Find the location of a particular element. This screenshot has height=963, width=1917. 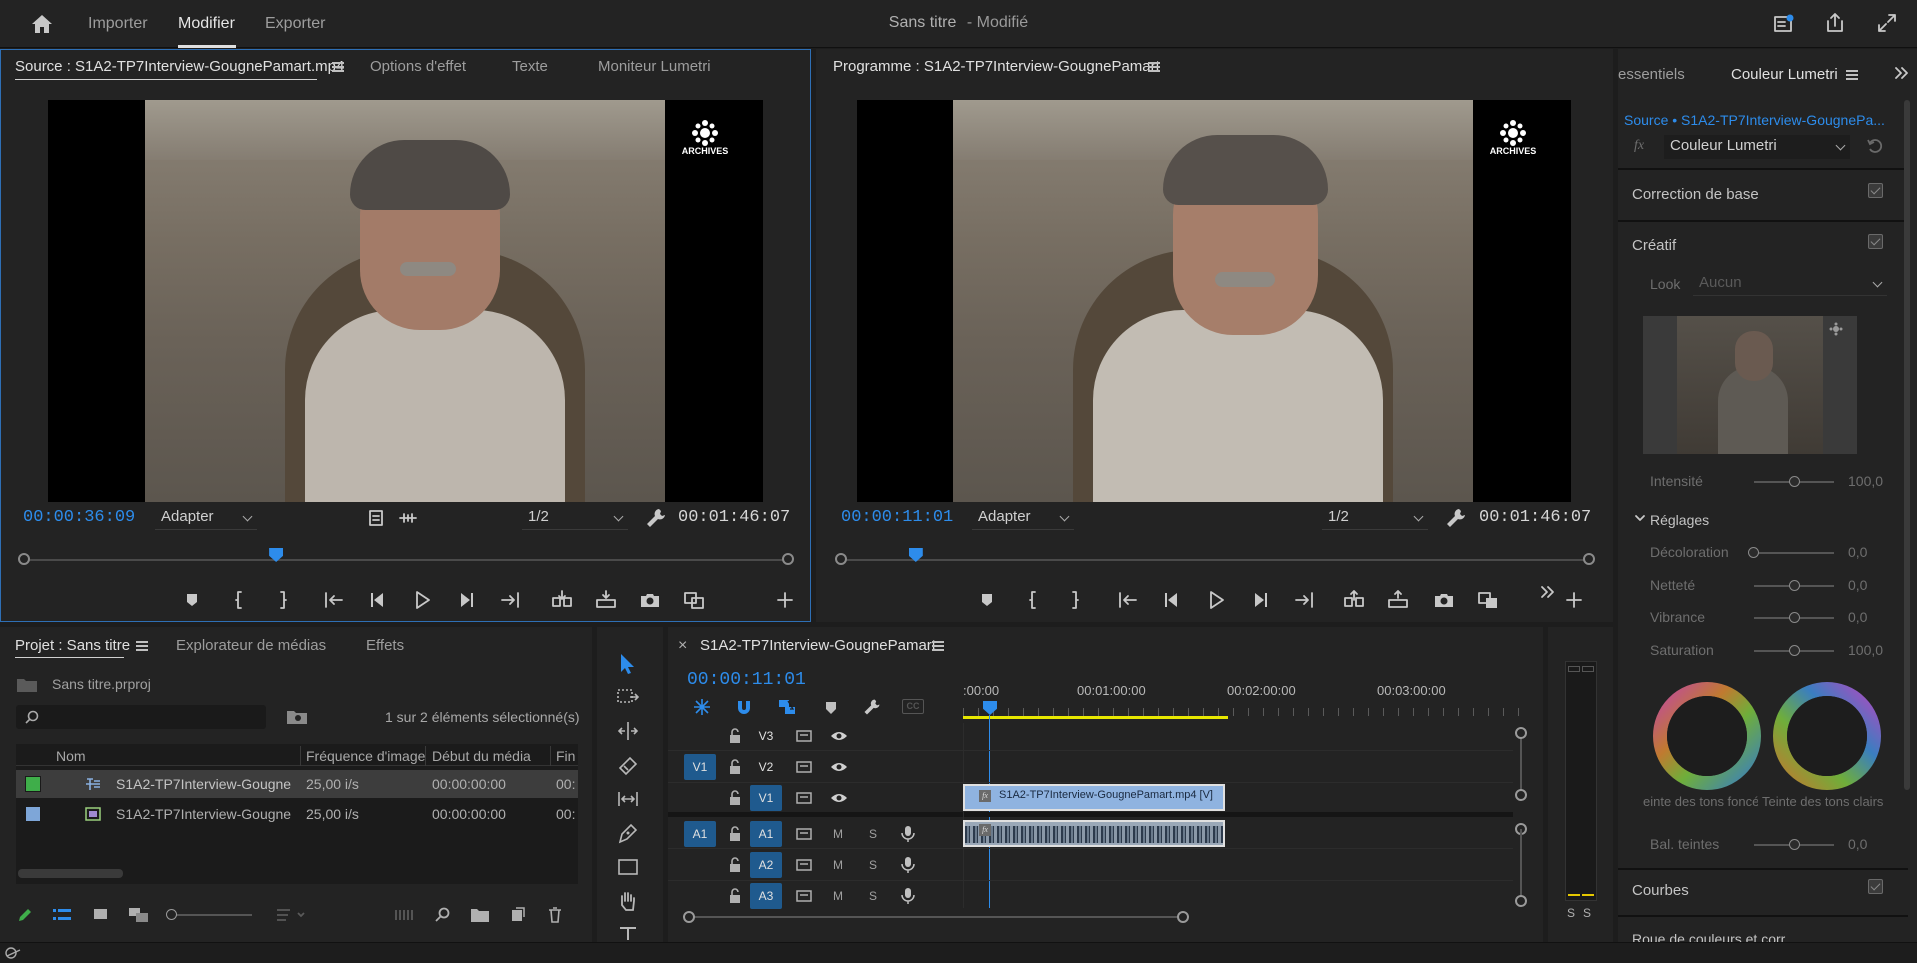

column-media-start: Début du média is located at coordinates (481, 756).